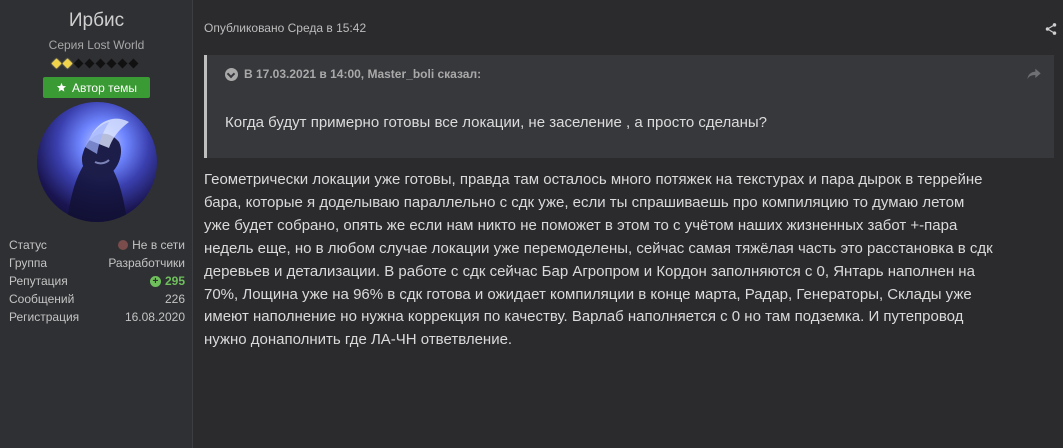 This screenshot has height=448, width=1063. What do you see at coordinates (1051, 29) in the screenshot?
I see `share-icon` at bounding box center [1051, 29].